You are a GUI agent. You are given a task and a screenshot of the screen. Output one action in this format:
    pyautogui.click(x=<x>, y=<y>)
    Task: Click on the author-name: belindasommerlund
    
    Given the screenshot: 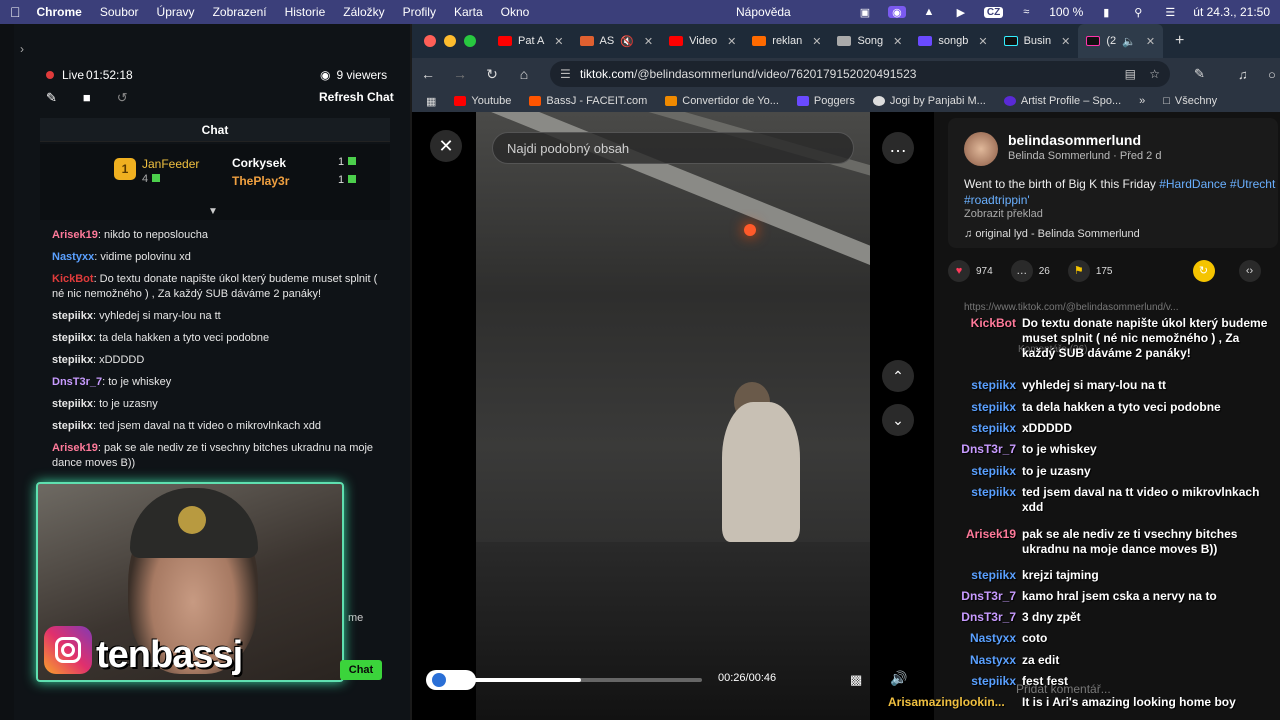 What is the action you would take?
    pyautogui.click(x=1074, y=140)
    